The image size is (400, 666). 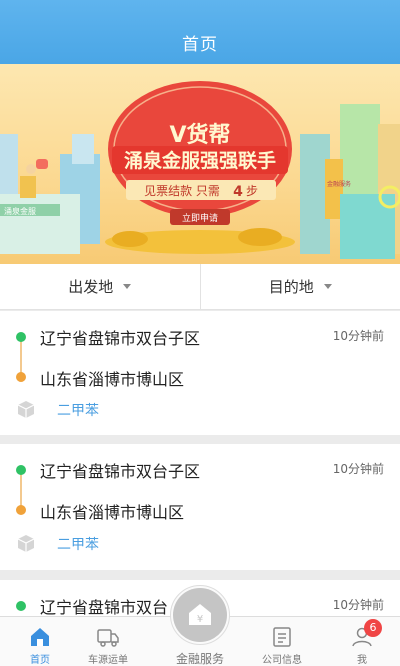 What do you see at coordinates (200, 32) in the screenshot?
I see `app-header: 首页` at bounding box center [200, 32].